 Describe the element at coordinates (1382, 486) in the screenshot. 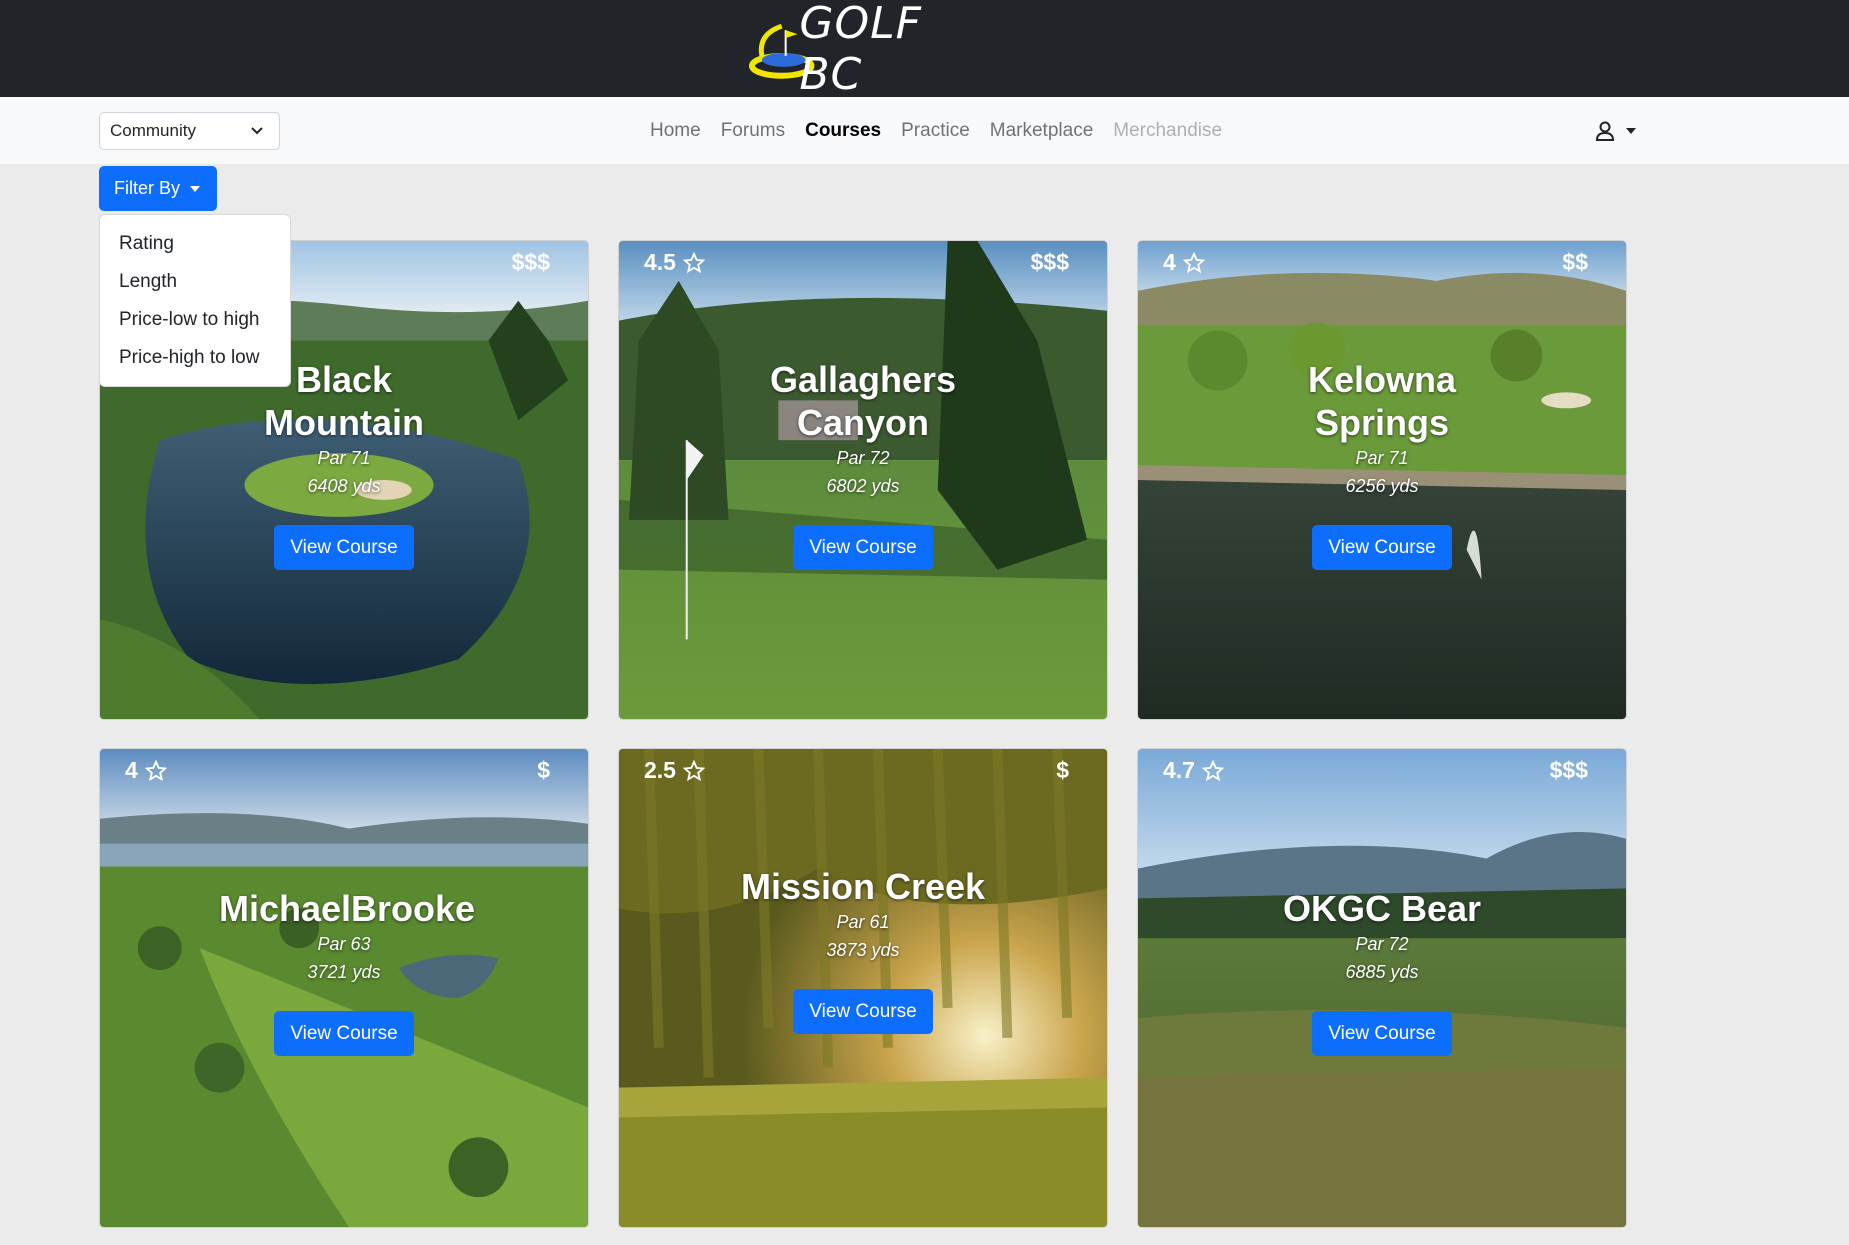

I see `course-length: 6256 yds` at that location.